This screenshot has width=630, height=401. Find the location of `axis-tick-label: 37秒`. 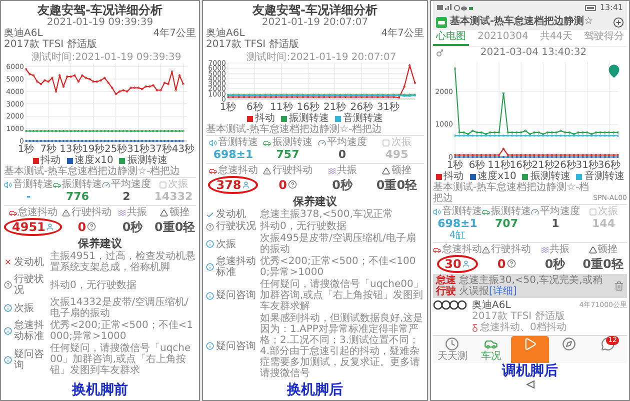

axis-tick-label: 37秒 is located at coordinates (160, 149).